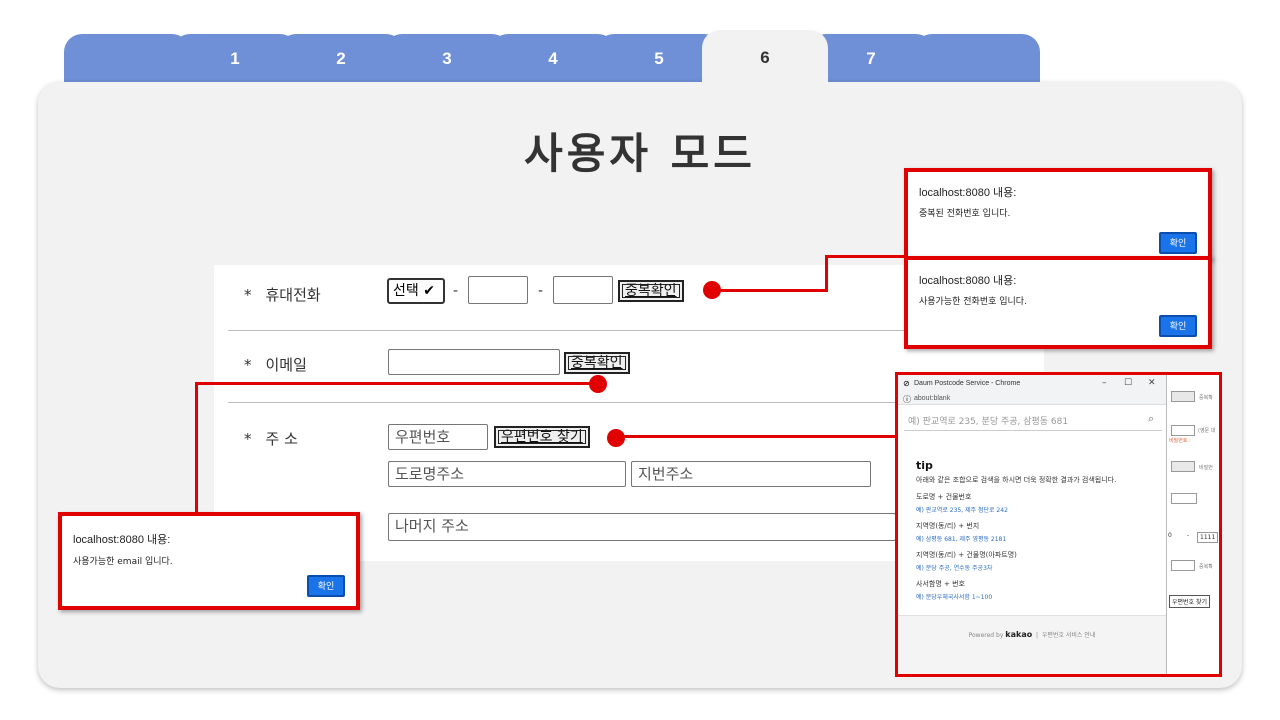 This screenshot has width=1280, height=720. I want to click on callout-line-email-h, so click(397, 383).